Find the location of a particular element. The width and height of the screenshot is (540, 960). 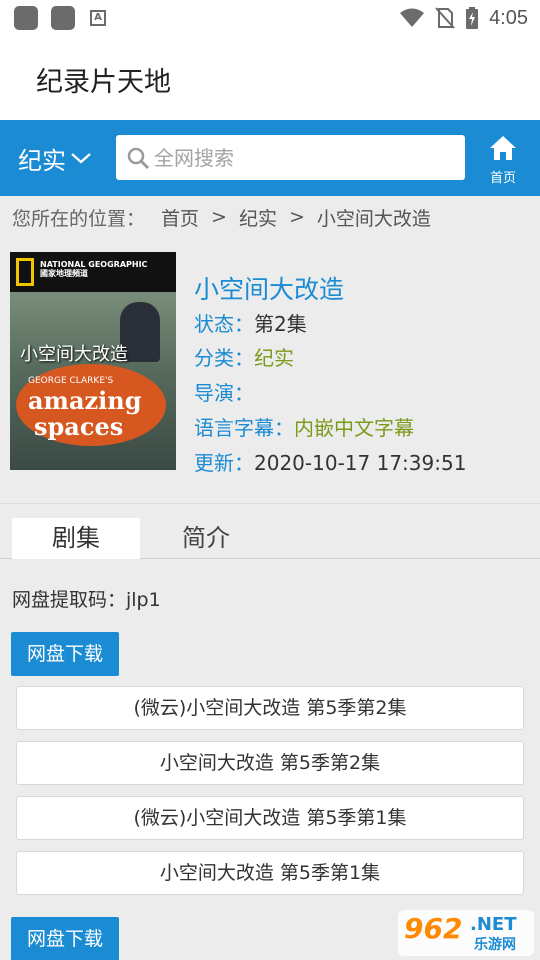

info-category: 分类：纪实 is located at coordinates (244, 358).